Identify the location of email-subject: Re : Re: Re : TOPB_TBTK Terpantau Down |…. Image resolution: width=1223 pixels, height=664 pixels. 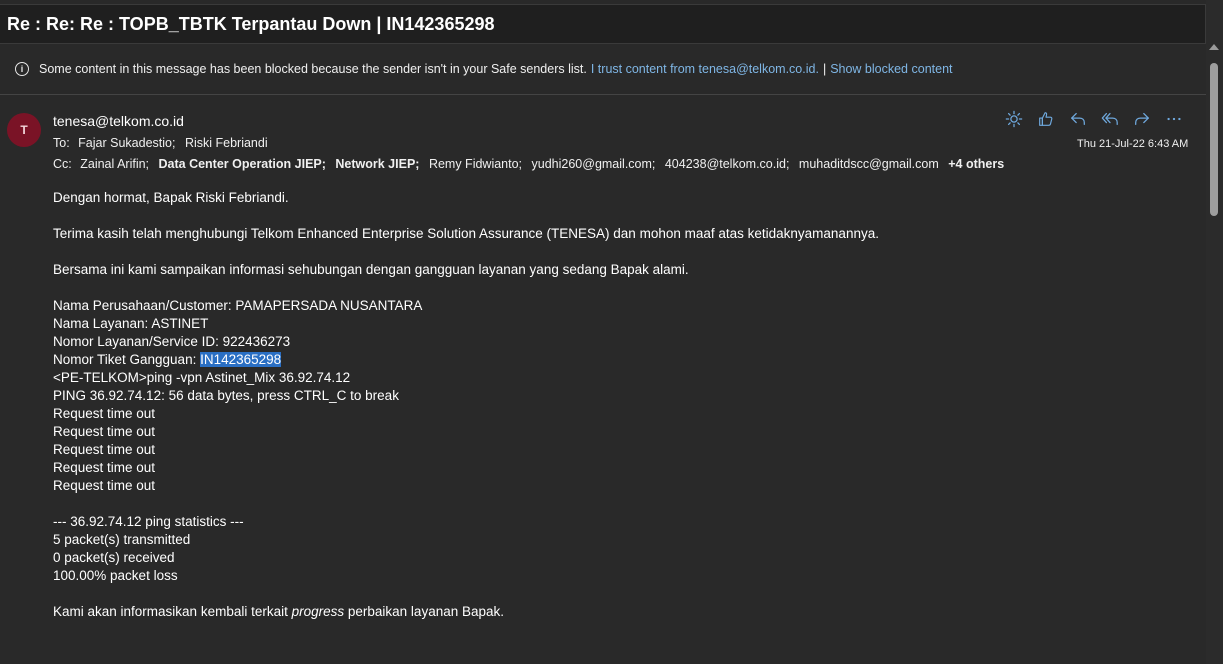
(251, 23).